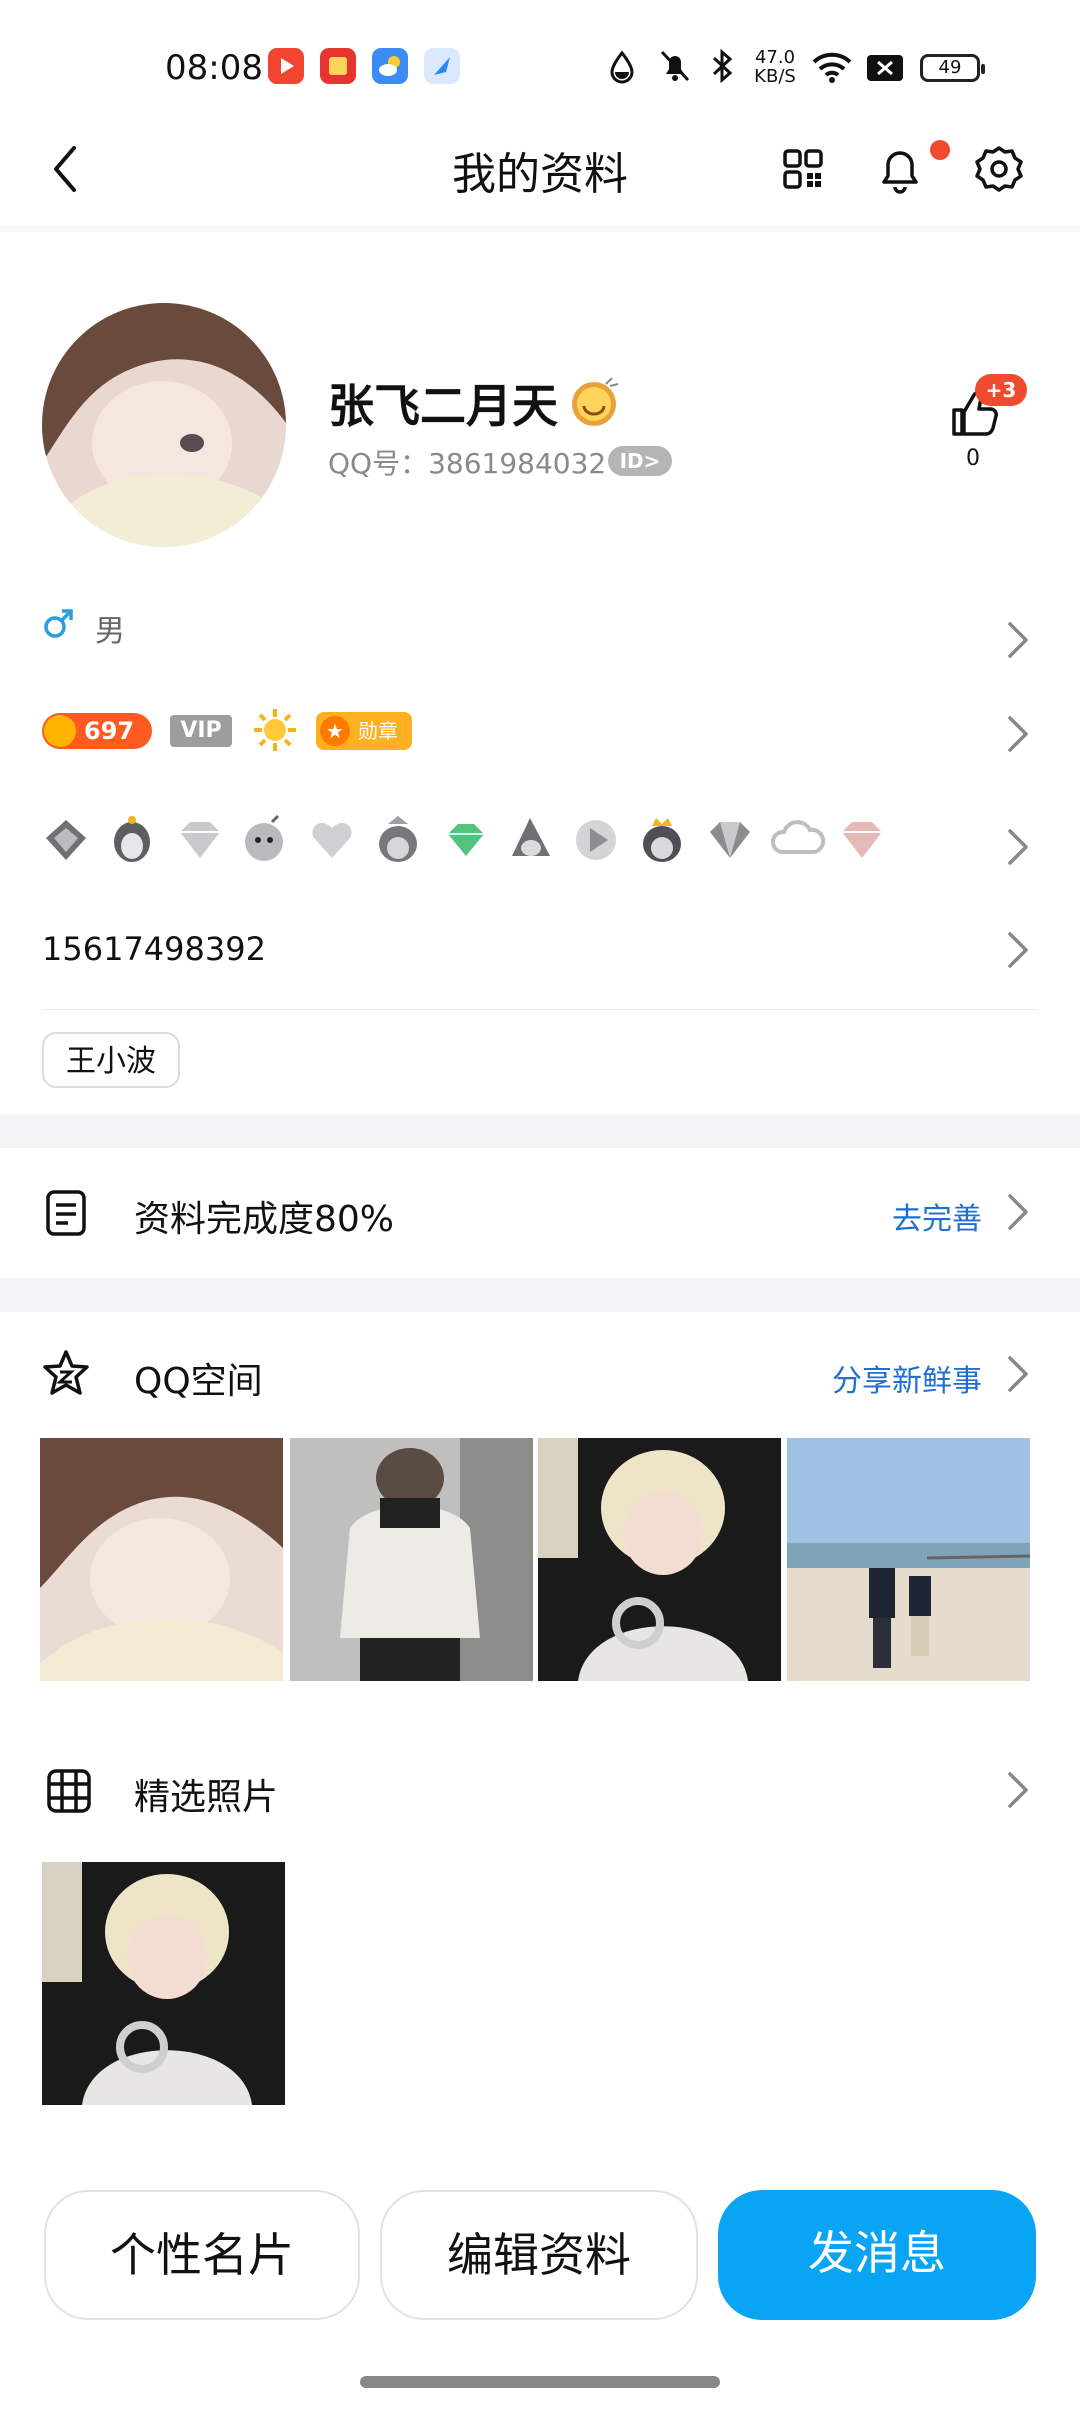 This screenshot has width=1080, height=2412. Describe the element at coordinates (901, 1216) in the screenshot. I see `complete-profile-link: 去完善` at that location.